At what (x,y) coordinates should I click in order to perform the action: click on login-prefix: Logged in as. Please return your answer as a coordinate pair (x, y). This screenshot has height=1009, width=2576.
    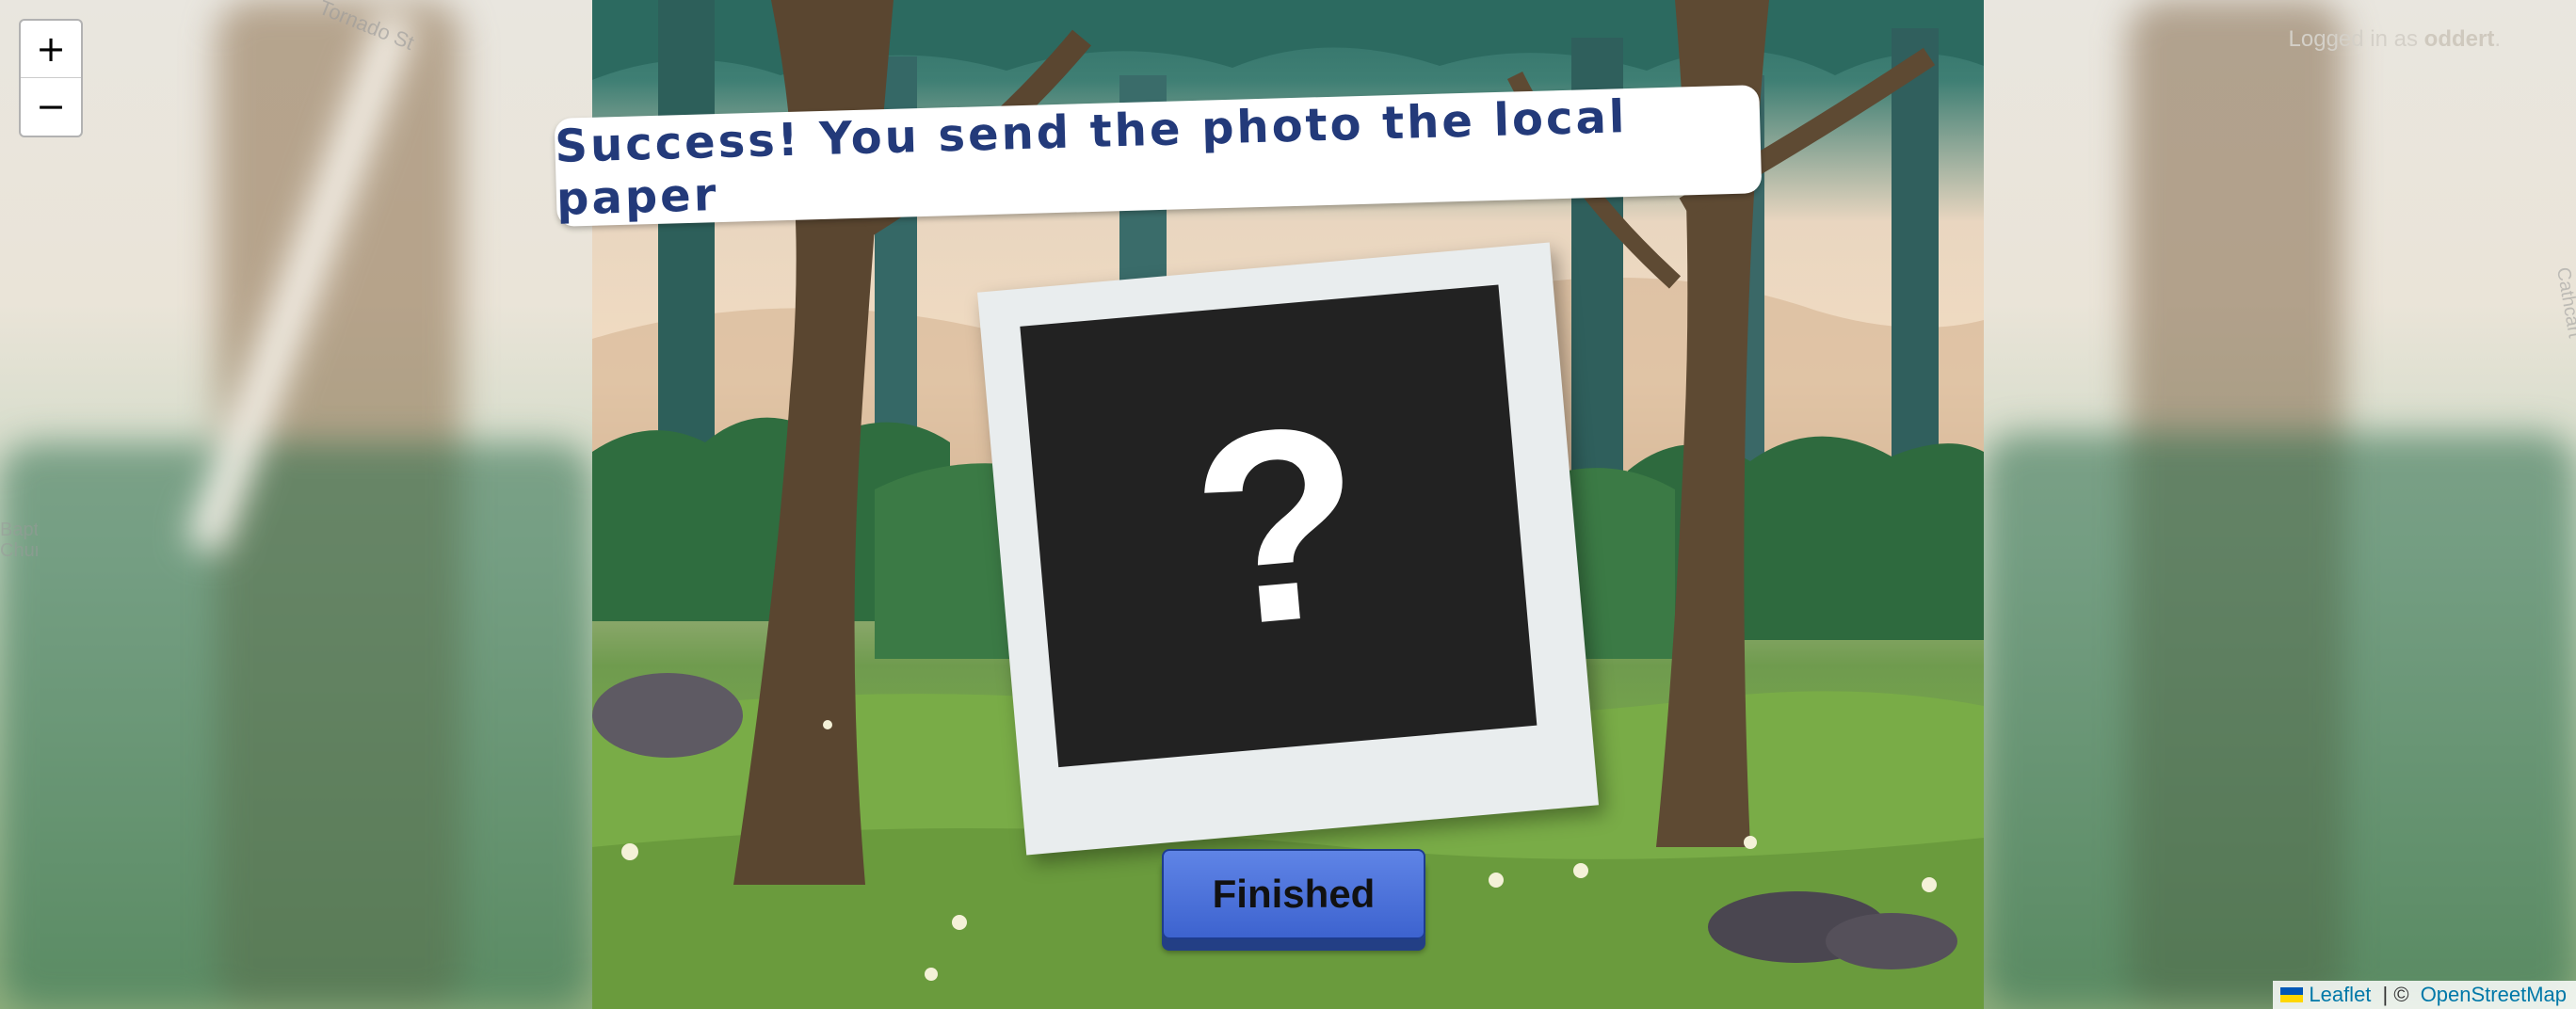
    Looking at the image, I should click on (2353, 39).